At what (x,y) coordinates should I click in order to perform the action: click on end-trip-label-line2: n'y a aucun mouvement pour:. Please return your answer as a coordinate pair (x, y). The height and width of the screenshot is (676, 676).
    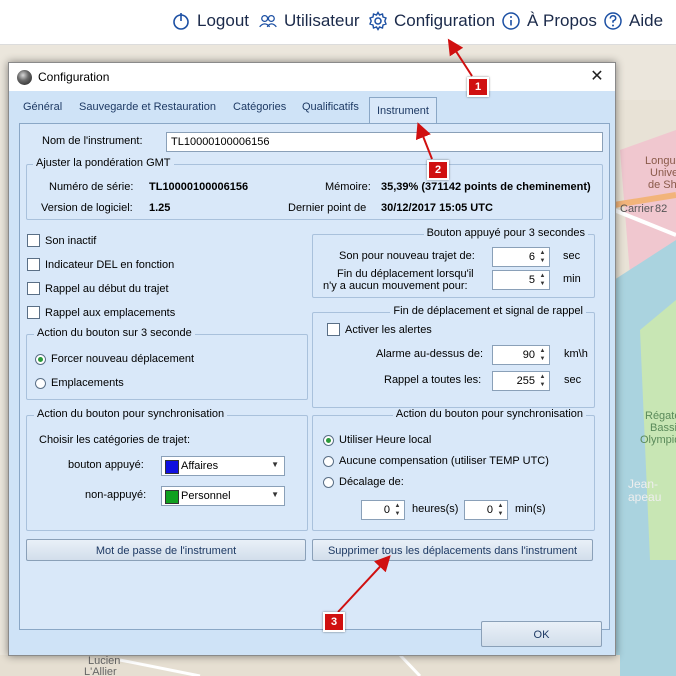
    Looking at the image, I should click on (395, 286).